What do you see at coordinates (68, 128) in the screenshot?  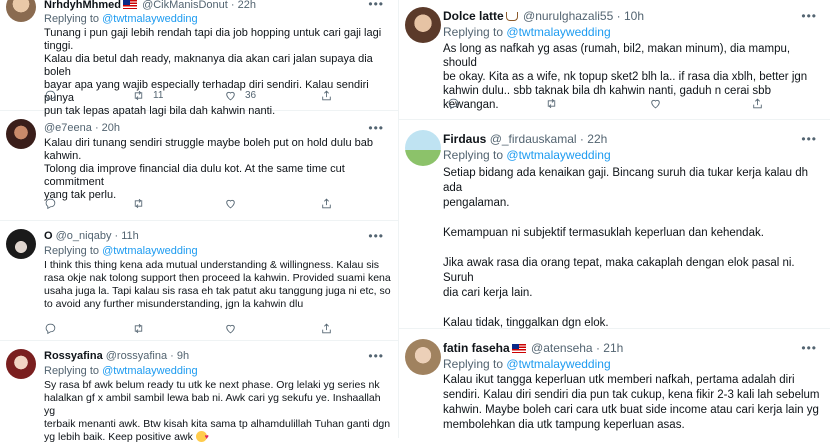 I see `handle: @e7eena` at bounding box center [68, 128].